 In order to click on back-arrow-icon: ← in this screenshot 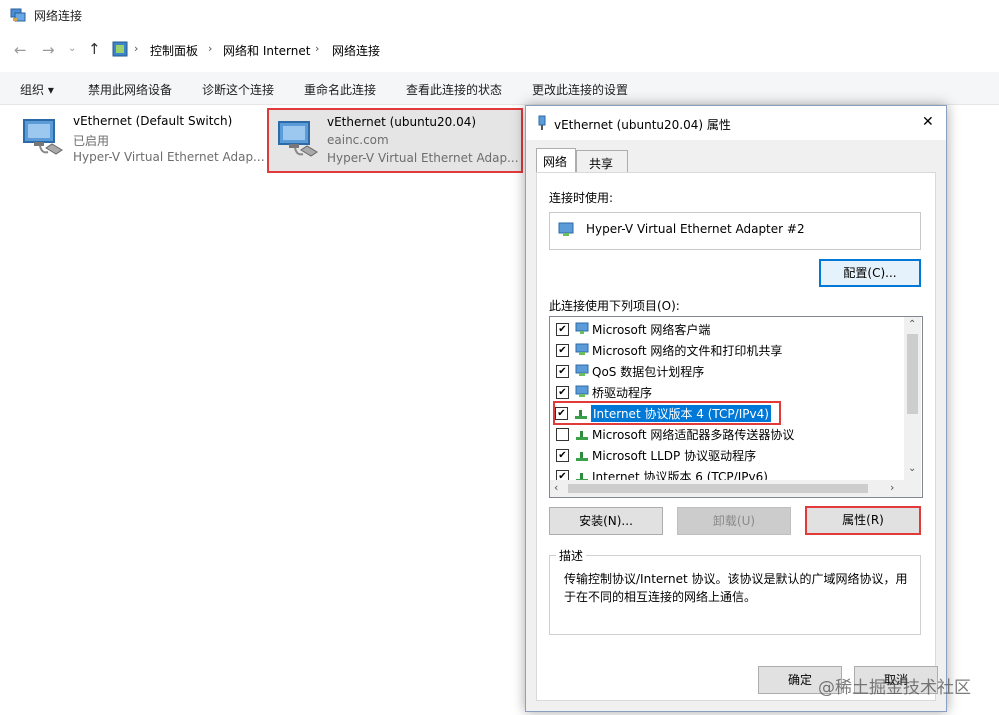, I will do `click(20, 50)`.